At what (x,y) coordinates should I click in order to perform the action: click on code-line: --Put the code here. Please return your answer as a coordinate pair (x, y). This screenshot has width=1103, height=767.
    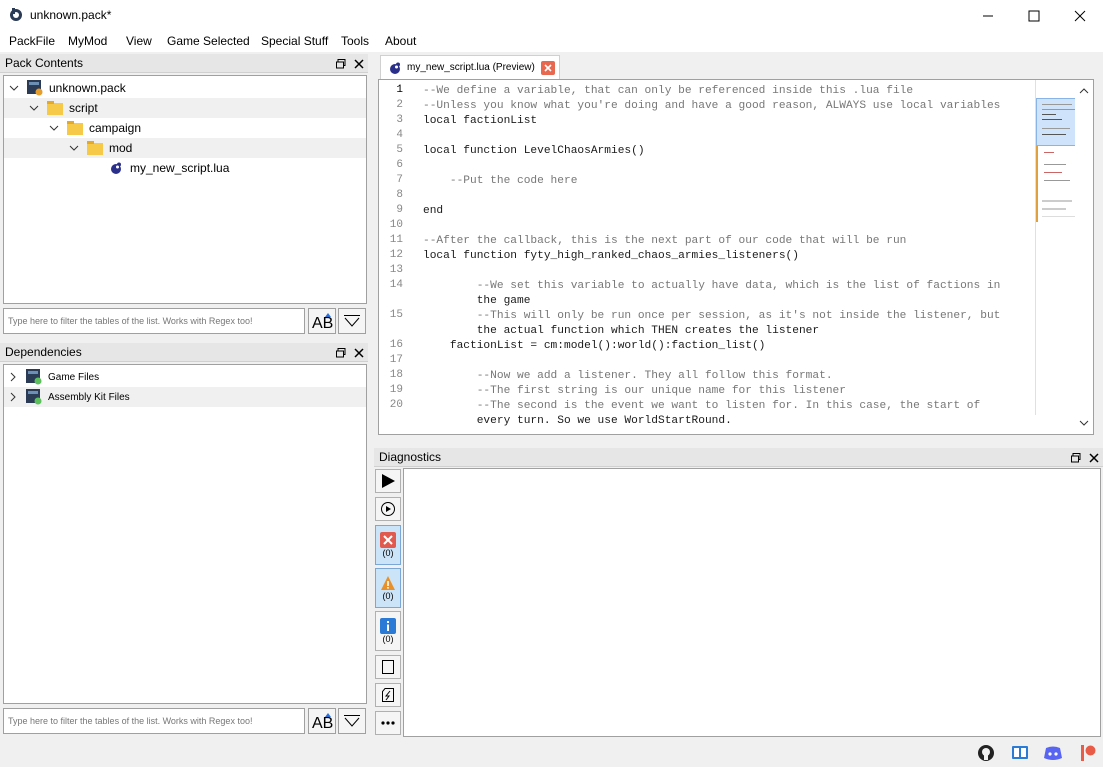
    Looking at the image, I should click on (500, 181).